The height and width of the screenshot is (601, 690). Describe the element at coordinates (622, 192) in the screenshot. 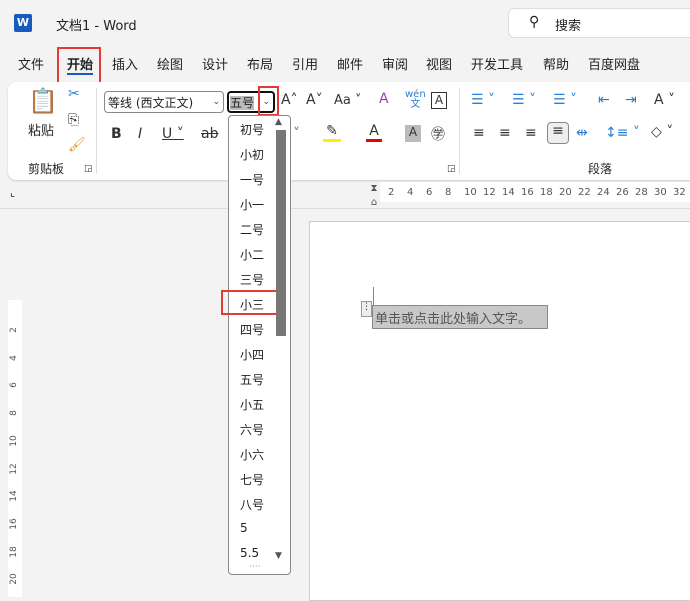

I see `ruler-tick-label: 26` at that location.